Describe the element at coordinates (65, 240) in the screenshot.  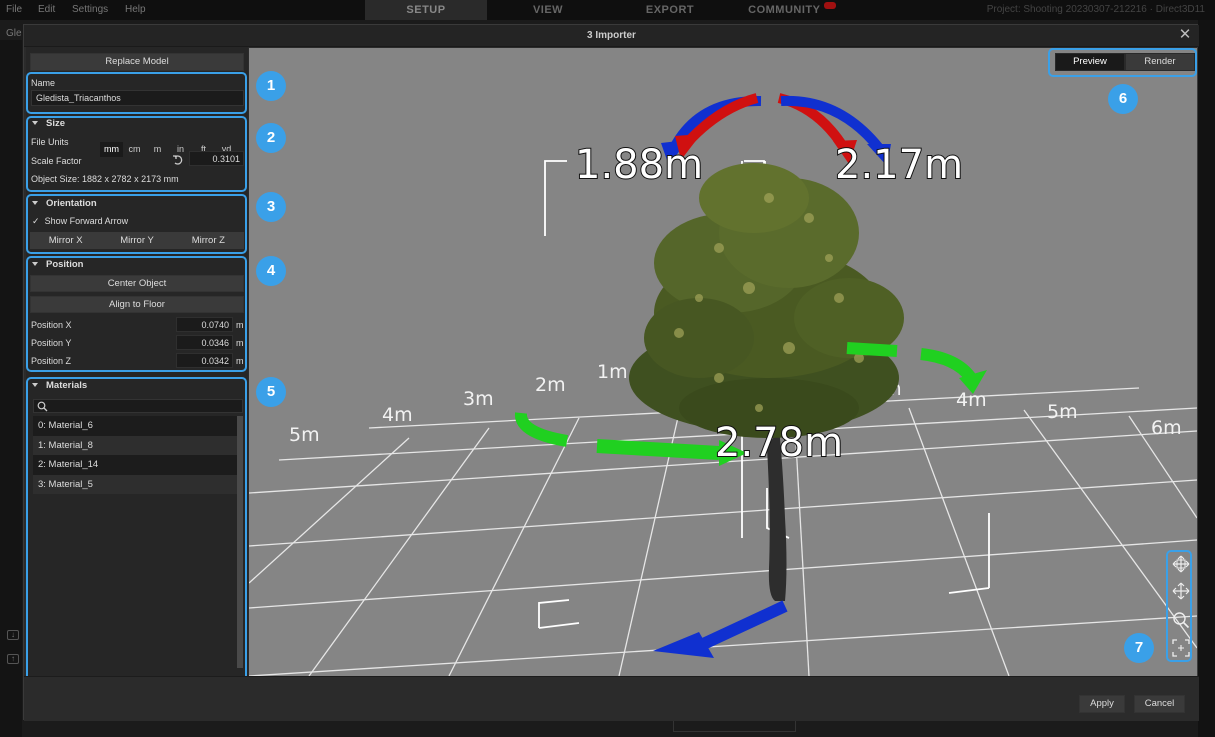
I see `mirror-x-button: Mirror X` at that location.